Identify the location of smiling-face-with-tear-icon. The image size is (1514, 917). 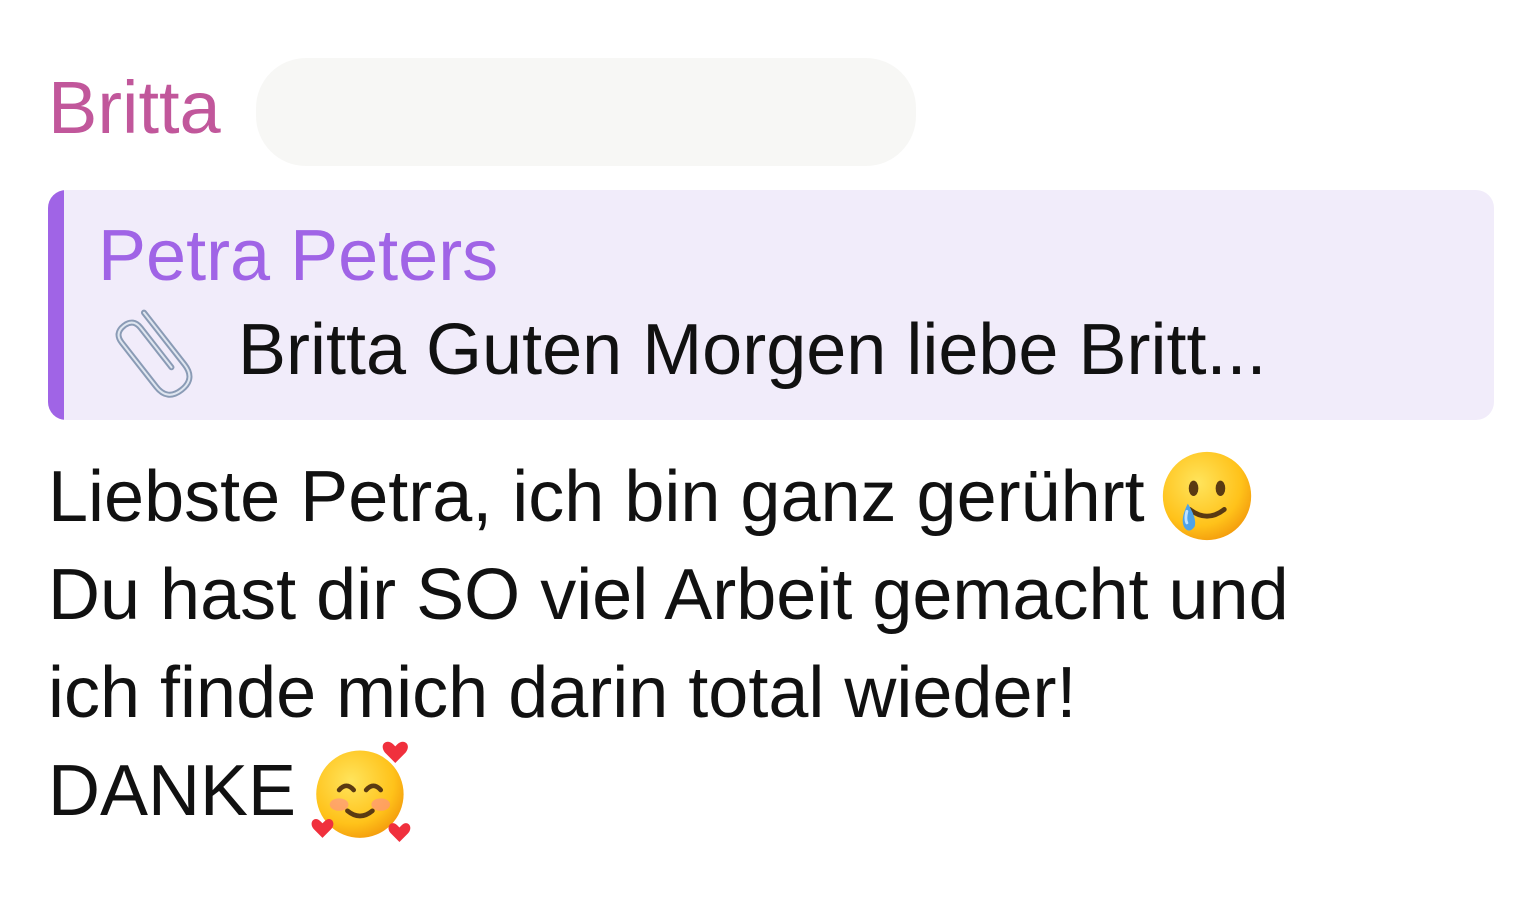
(1206, 496).